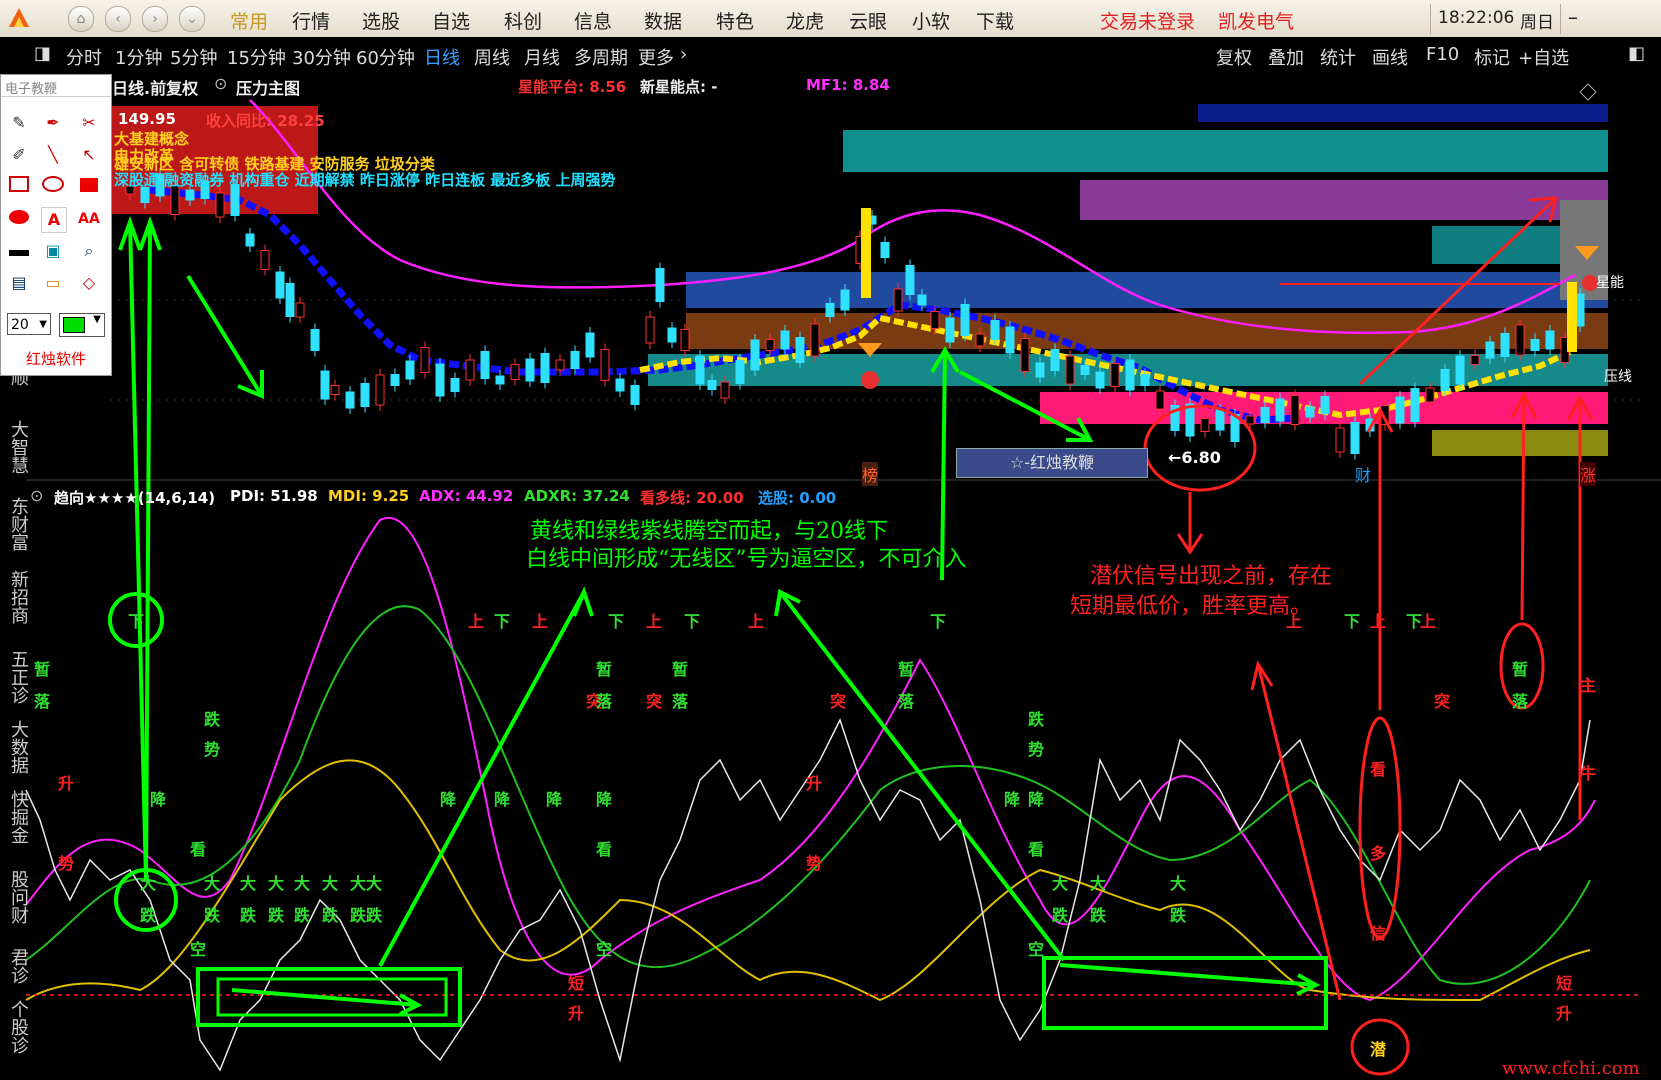 The width and height of the screenshot is (1661, 1080). Describe the element at coordinates (220, 83) in the screenshot. I see `chevron-down-icon: ⊙` at that location.